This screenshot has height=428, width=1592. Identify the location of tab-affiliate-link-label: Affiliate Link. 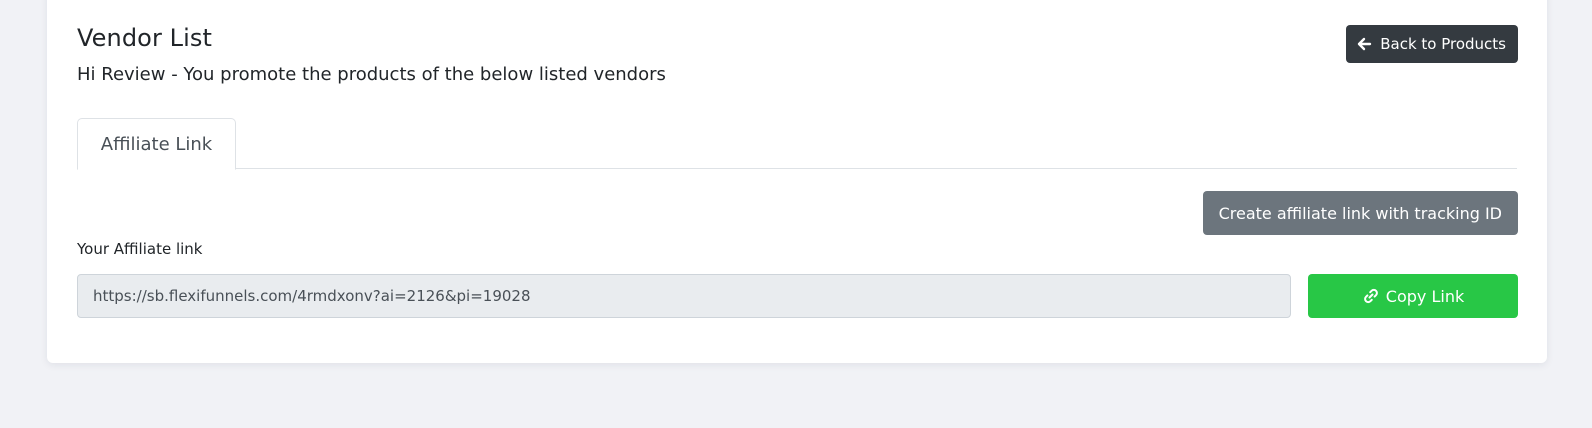
(156, 144).